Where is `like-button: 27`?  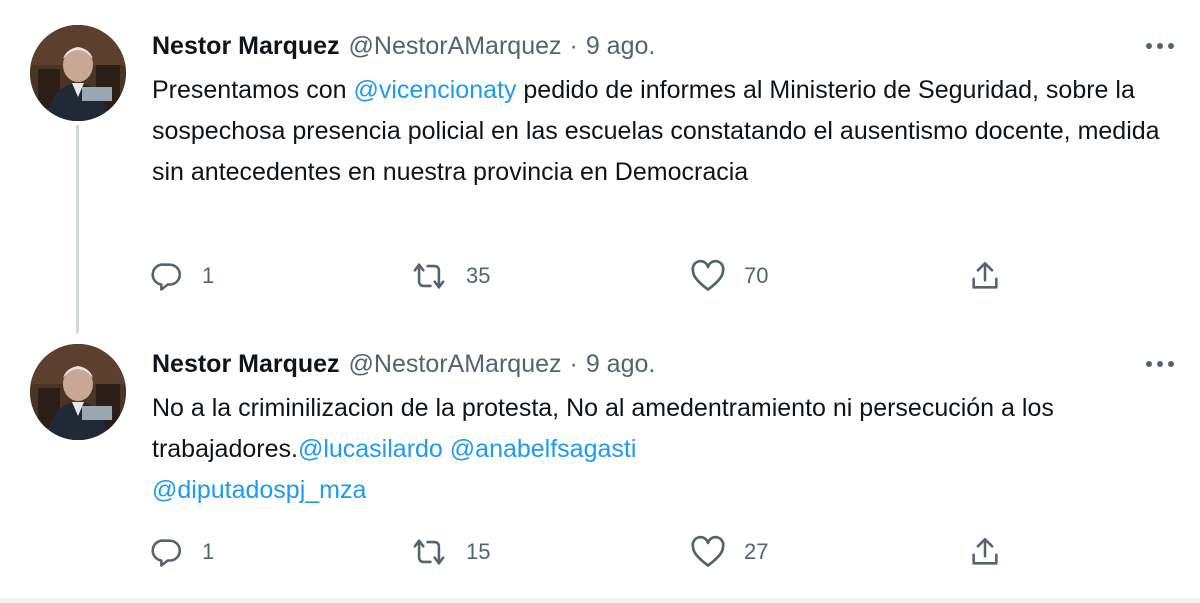 like-button: 27 is located at coordinates (729, 552).